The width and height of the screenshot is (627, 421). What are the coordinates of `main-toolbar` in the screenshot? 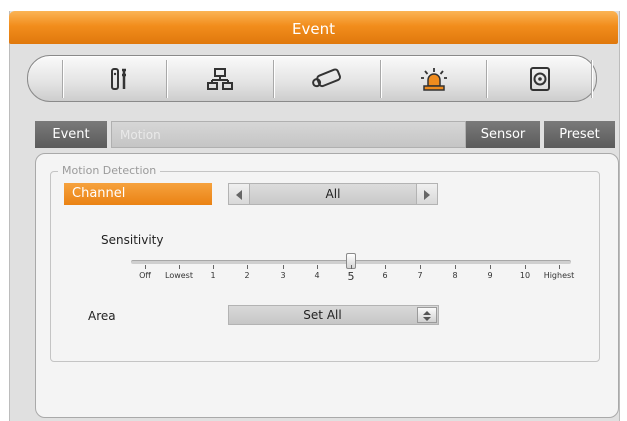 It's located at (312, 78).